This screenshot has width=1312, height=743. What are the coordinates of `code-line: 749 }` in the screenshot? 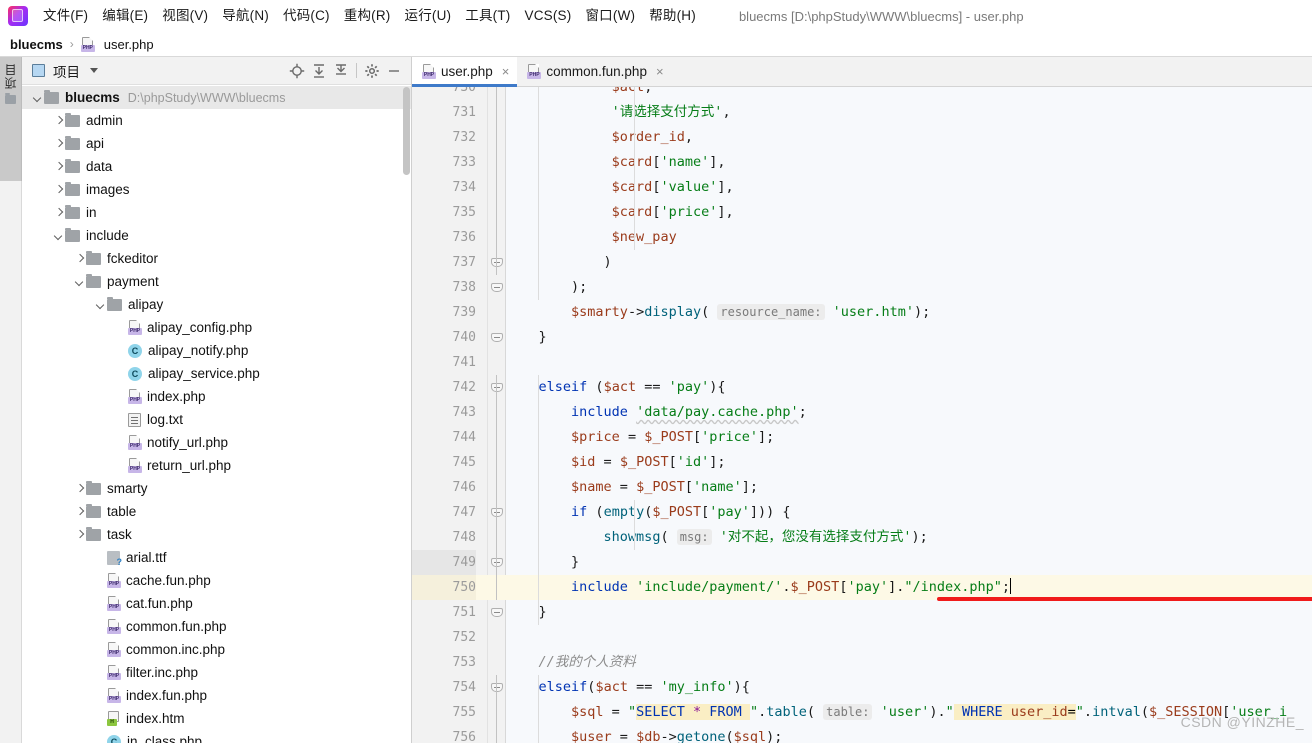 It's located at (862, 562).